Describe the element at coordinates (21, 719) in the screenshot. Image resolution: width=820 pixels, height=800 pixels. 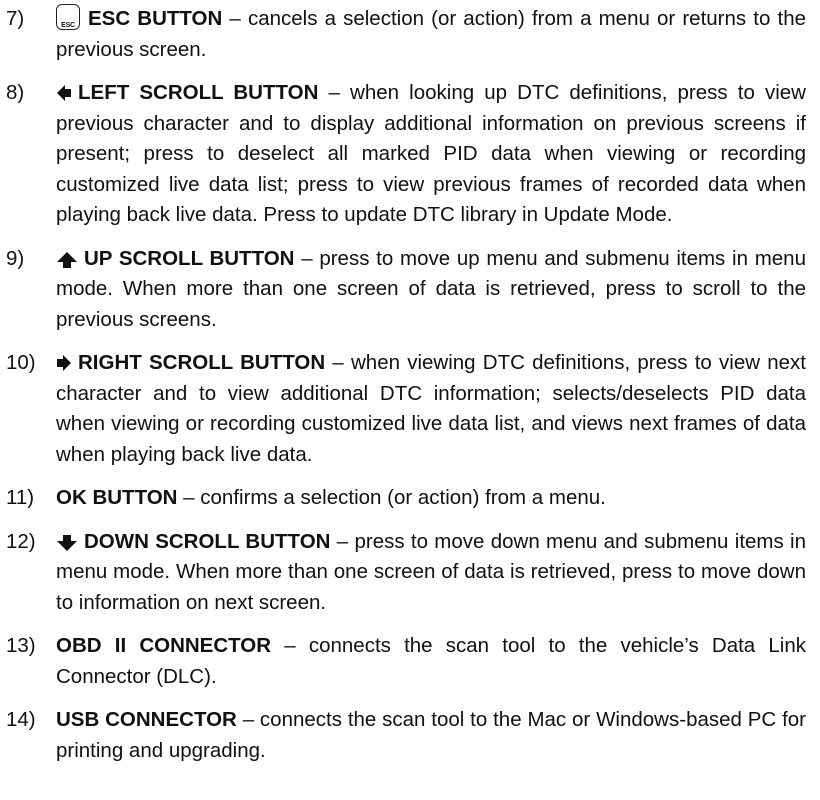
I see `item-number: 14)` at that location.